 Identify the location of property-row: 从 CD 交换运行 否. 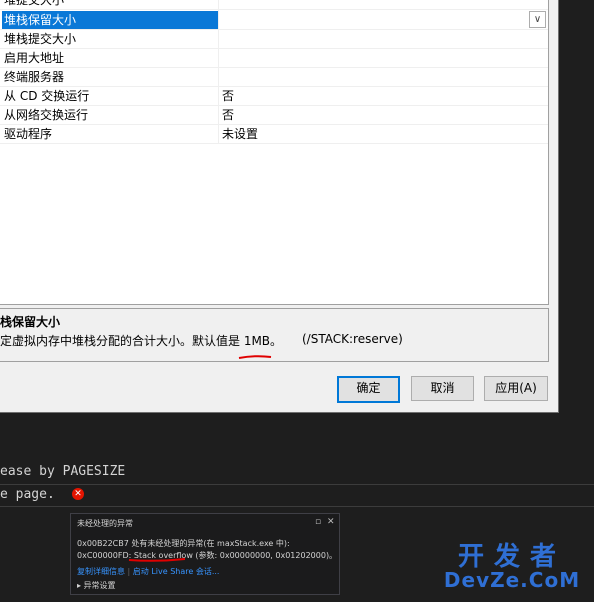
(274, 96).